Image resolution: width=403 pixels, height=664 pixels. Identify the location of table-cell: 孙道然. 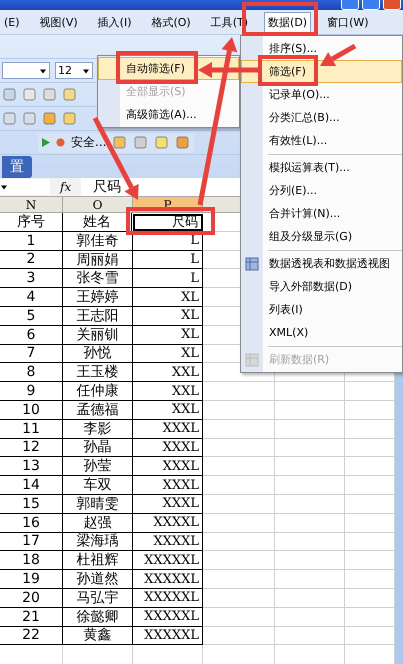
(98, 579).